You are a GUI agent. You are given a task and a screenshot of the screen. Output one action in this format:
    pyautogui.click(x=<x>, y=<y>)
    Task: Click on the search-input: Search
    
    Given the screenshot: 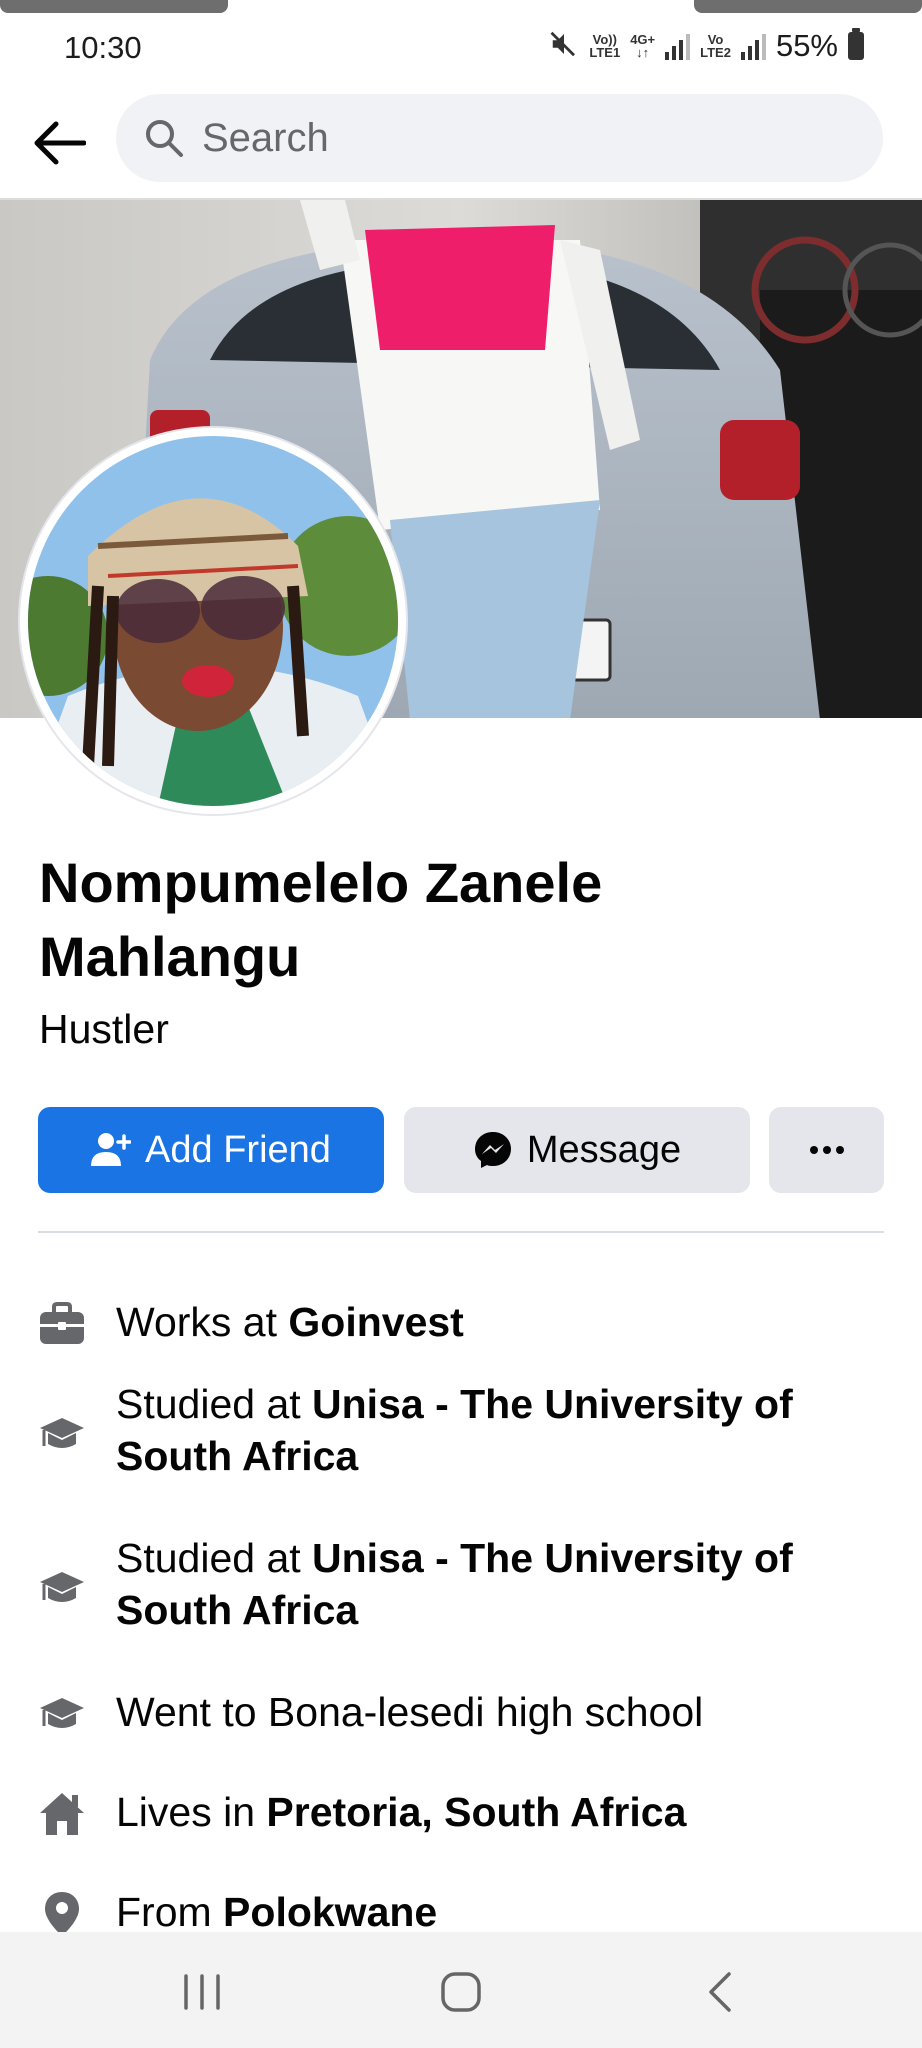 What is the action you would take?
    pyautogui.click(x=265, y=138)
    